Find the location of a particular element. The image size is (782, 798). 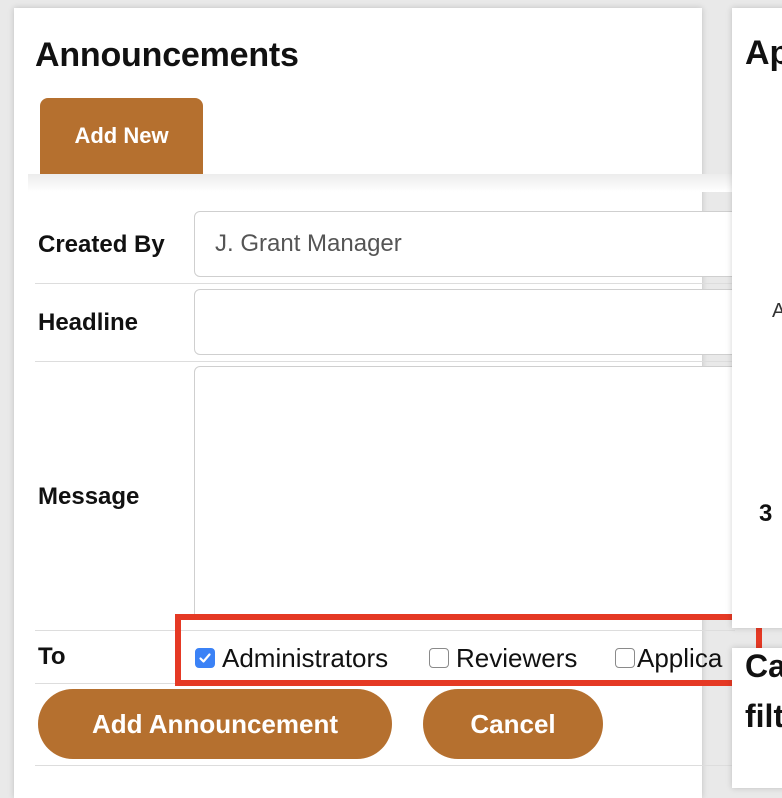

add-announcement-button: Add Announcement is located at coordinates (215, 724).